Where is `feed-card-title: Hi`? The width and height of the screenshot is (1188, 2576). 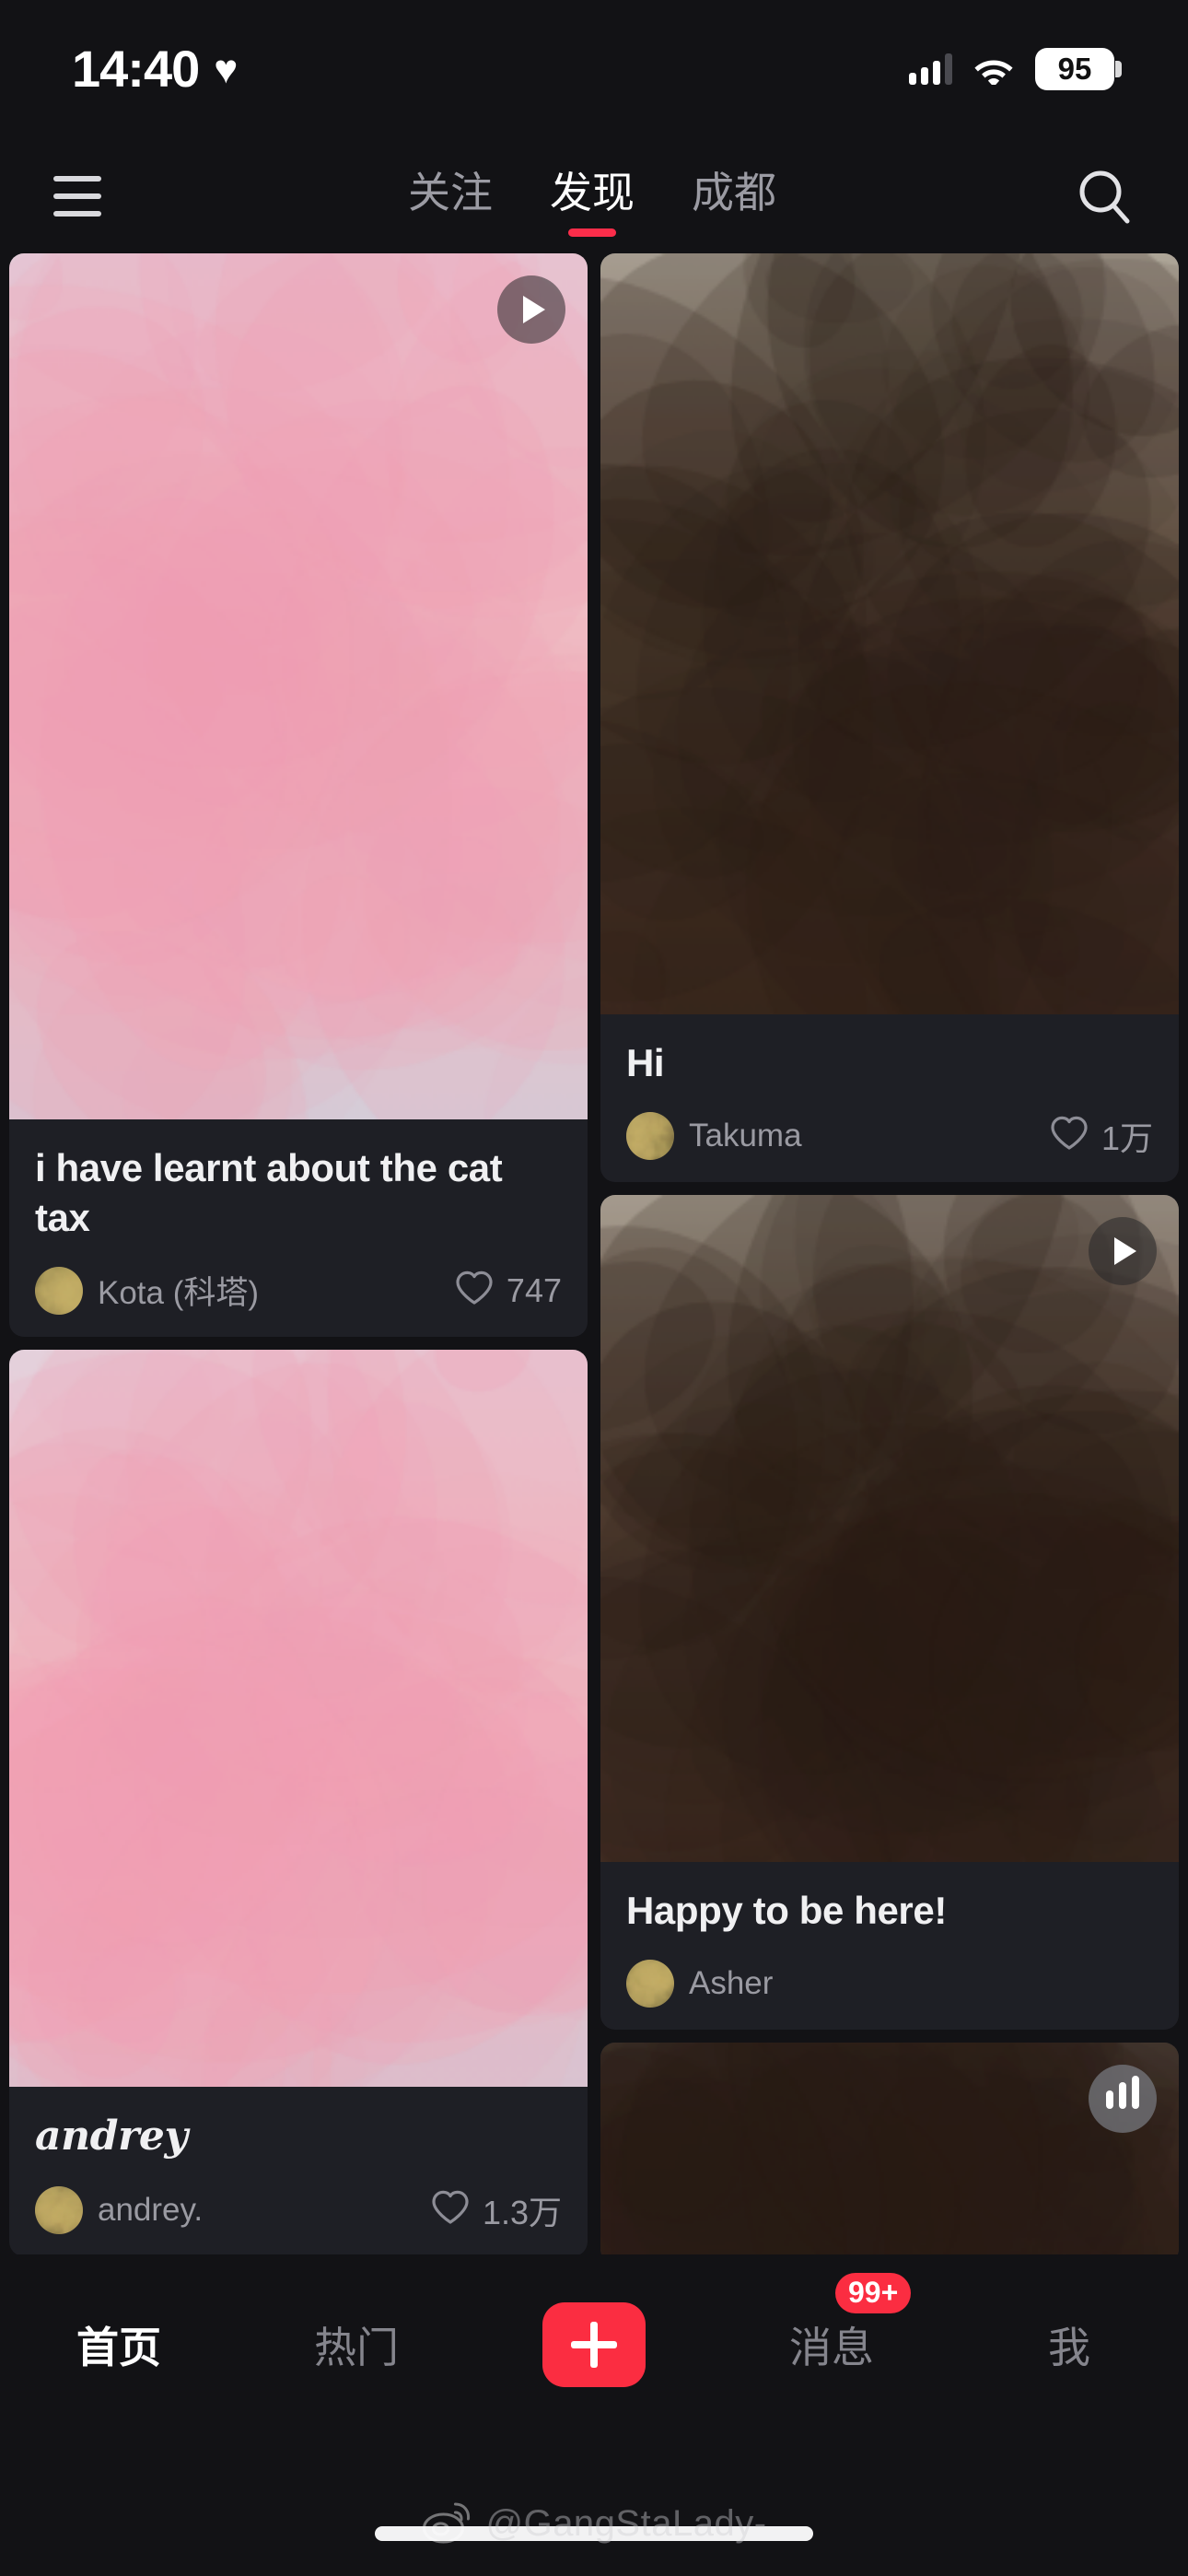 feed-card-title: Hi is located at coordinates (889, 1063).